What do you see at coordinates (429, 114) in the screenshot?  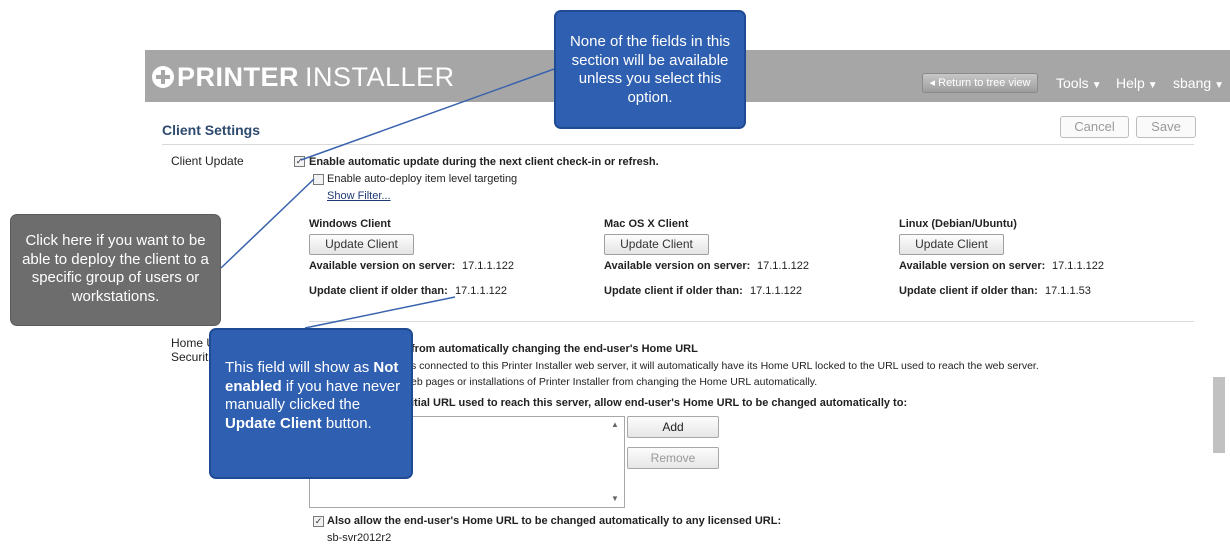 I see `connector-top` at bounding box center [429, 114].